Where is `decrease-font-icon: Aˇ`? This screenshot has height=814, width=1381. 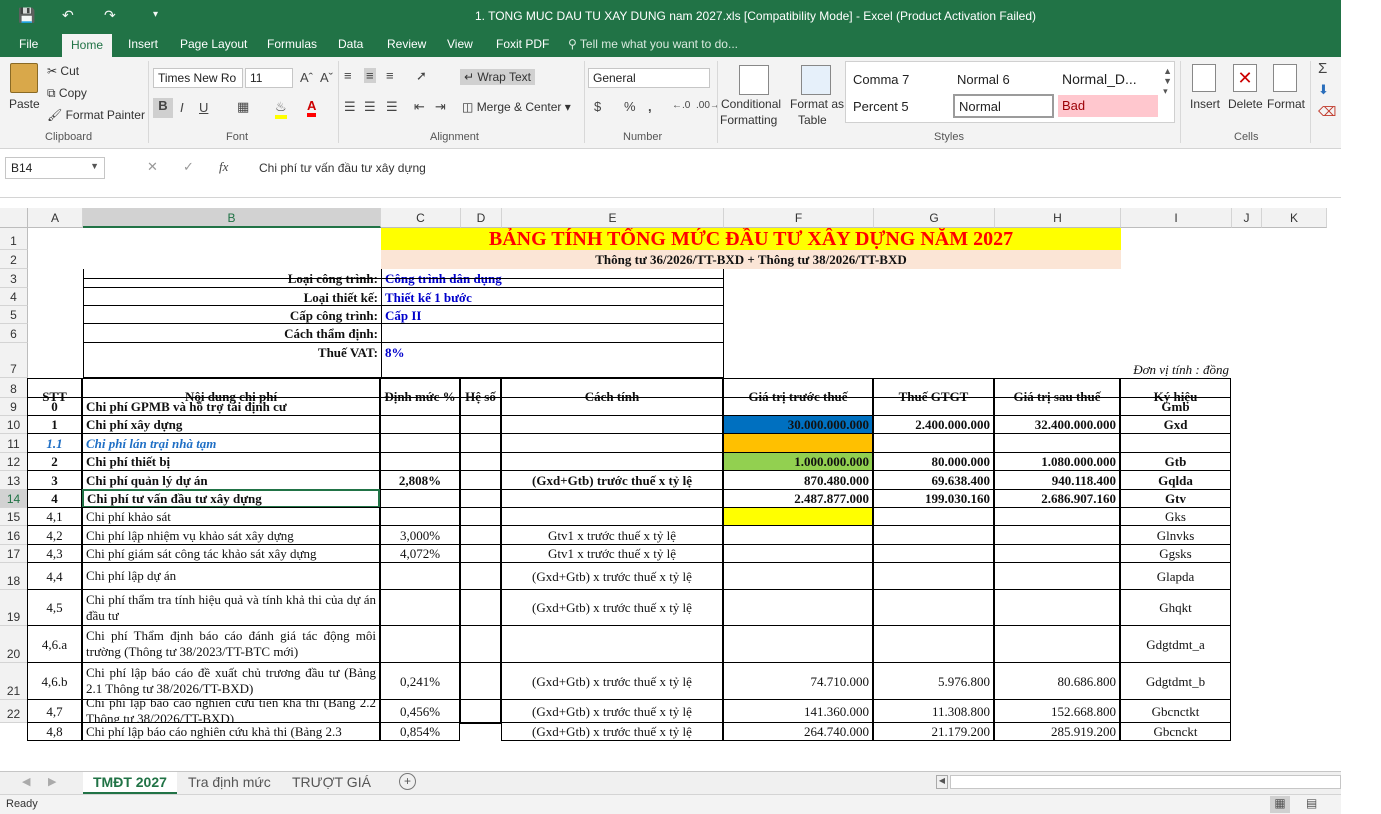 decrease-font-icon: Aˇ is located at coordinates (326, 77).